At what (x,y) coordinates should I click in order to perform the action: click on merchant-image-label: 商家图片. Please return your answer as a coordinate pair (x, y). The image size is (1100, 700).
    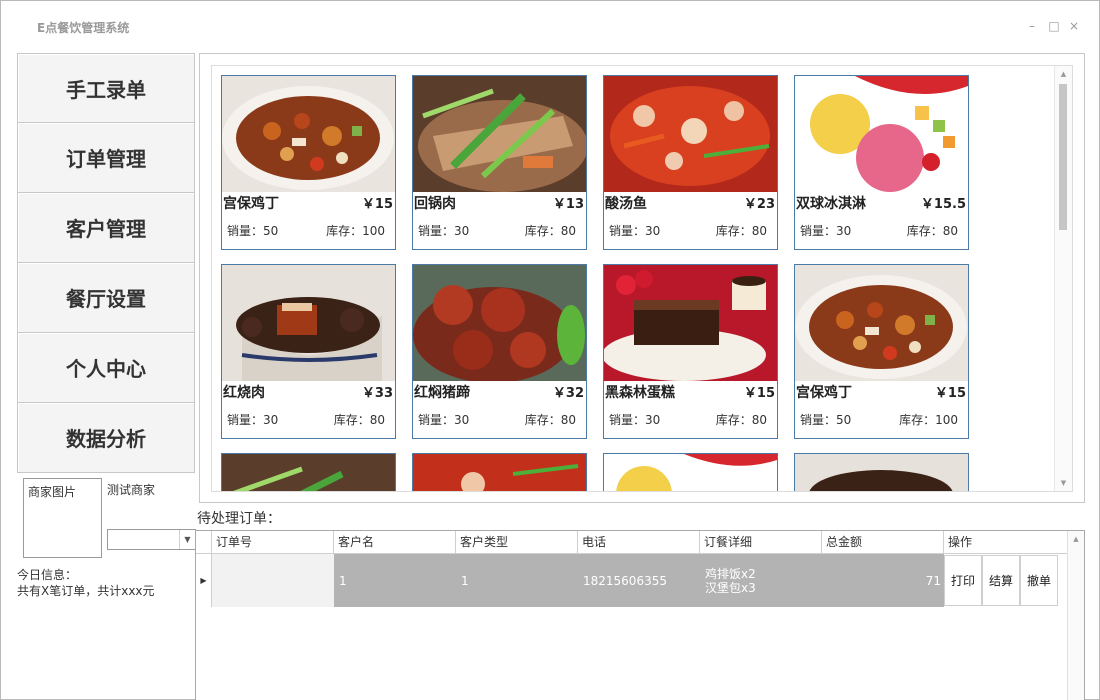
    Looking at the image, I should click on (52, 492).